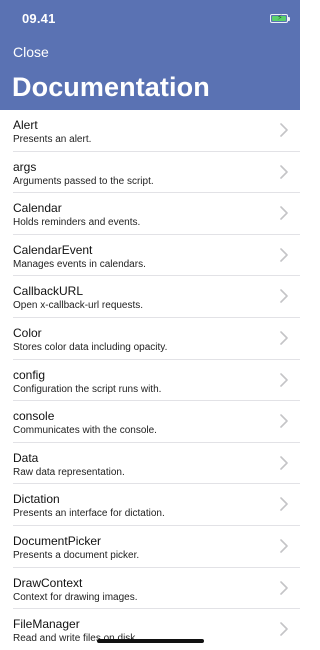 This screenshot has height=650, width=320. What do you see at coordinates (57, 540) in the screenshot?
I see `item-title: DocumentPicker` at bounding box center [57, 540].